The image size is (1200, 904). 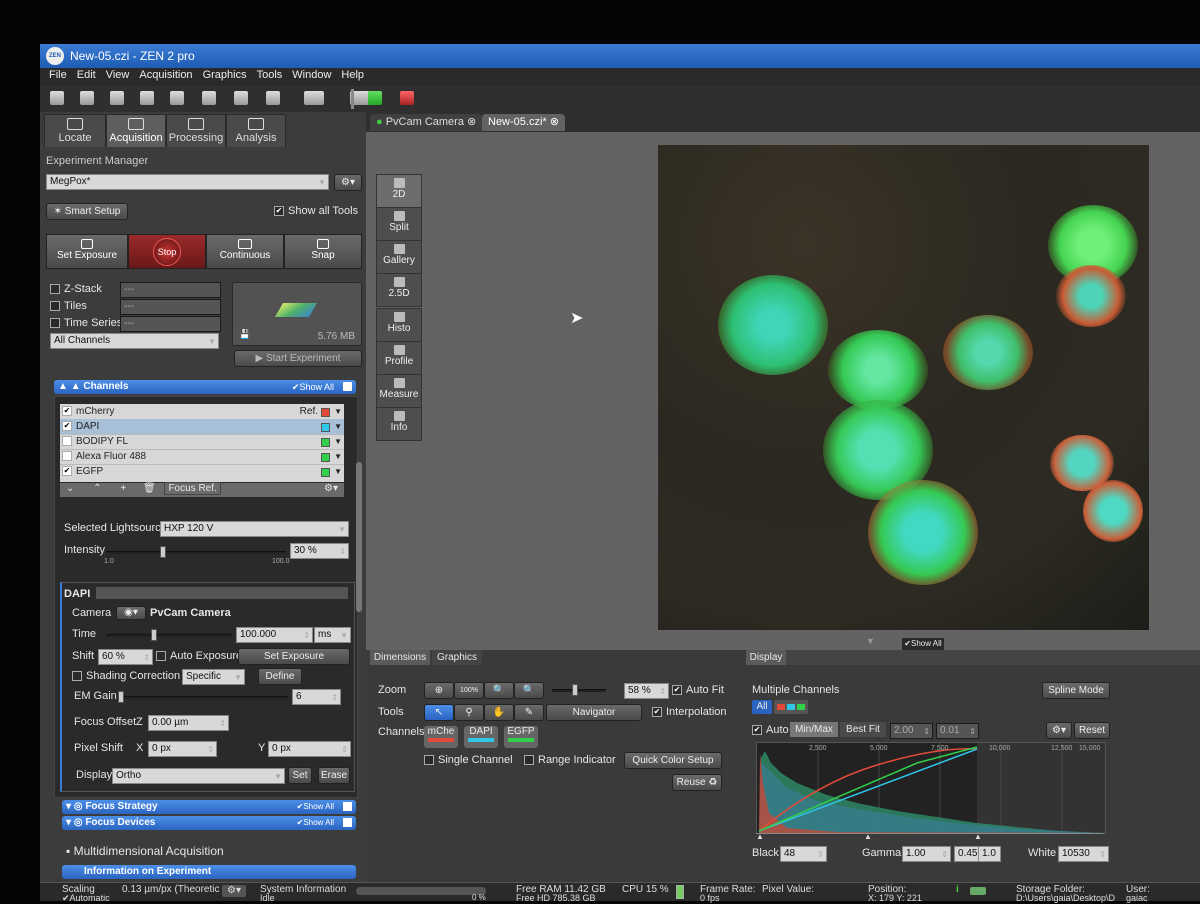 I want to click on tiles-checkbox: Tiles, so click(x=68, y=306).